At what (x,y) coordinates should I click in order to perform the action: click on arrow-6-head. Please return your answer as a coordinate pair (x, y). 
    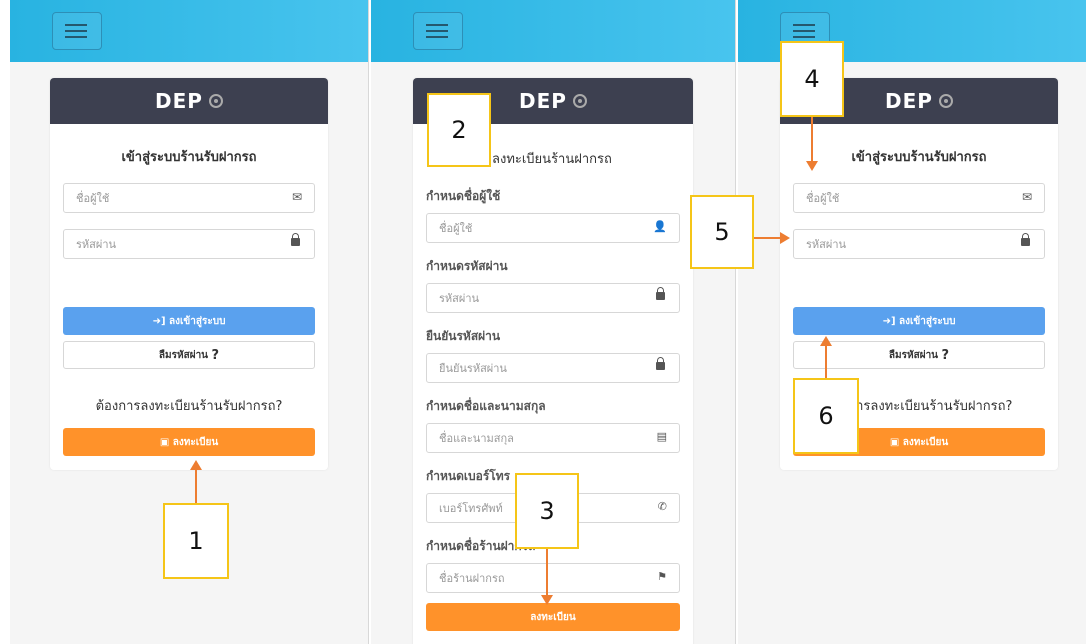
    Looking at the image, I should click on (826, 341).